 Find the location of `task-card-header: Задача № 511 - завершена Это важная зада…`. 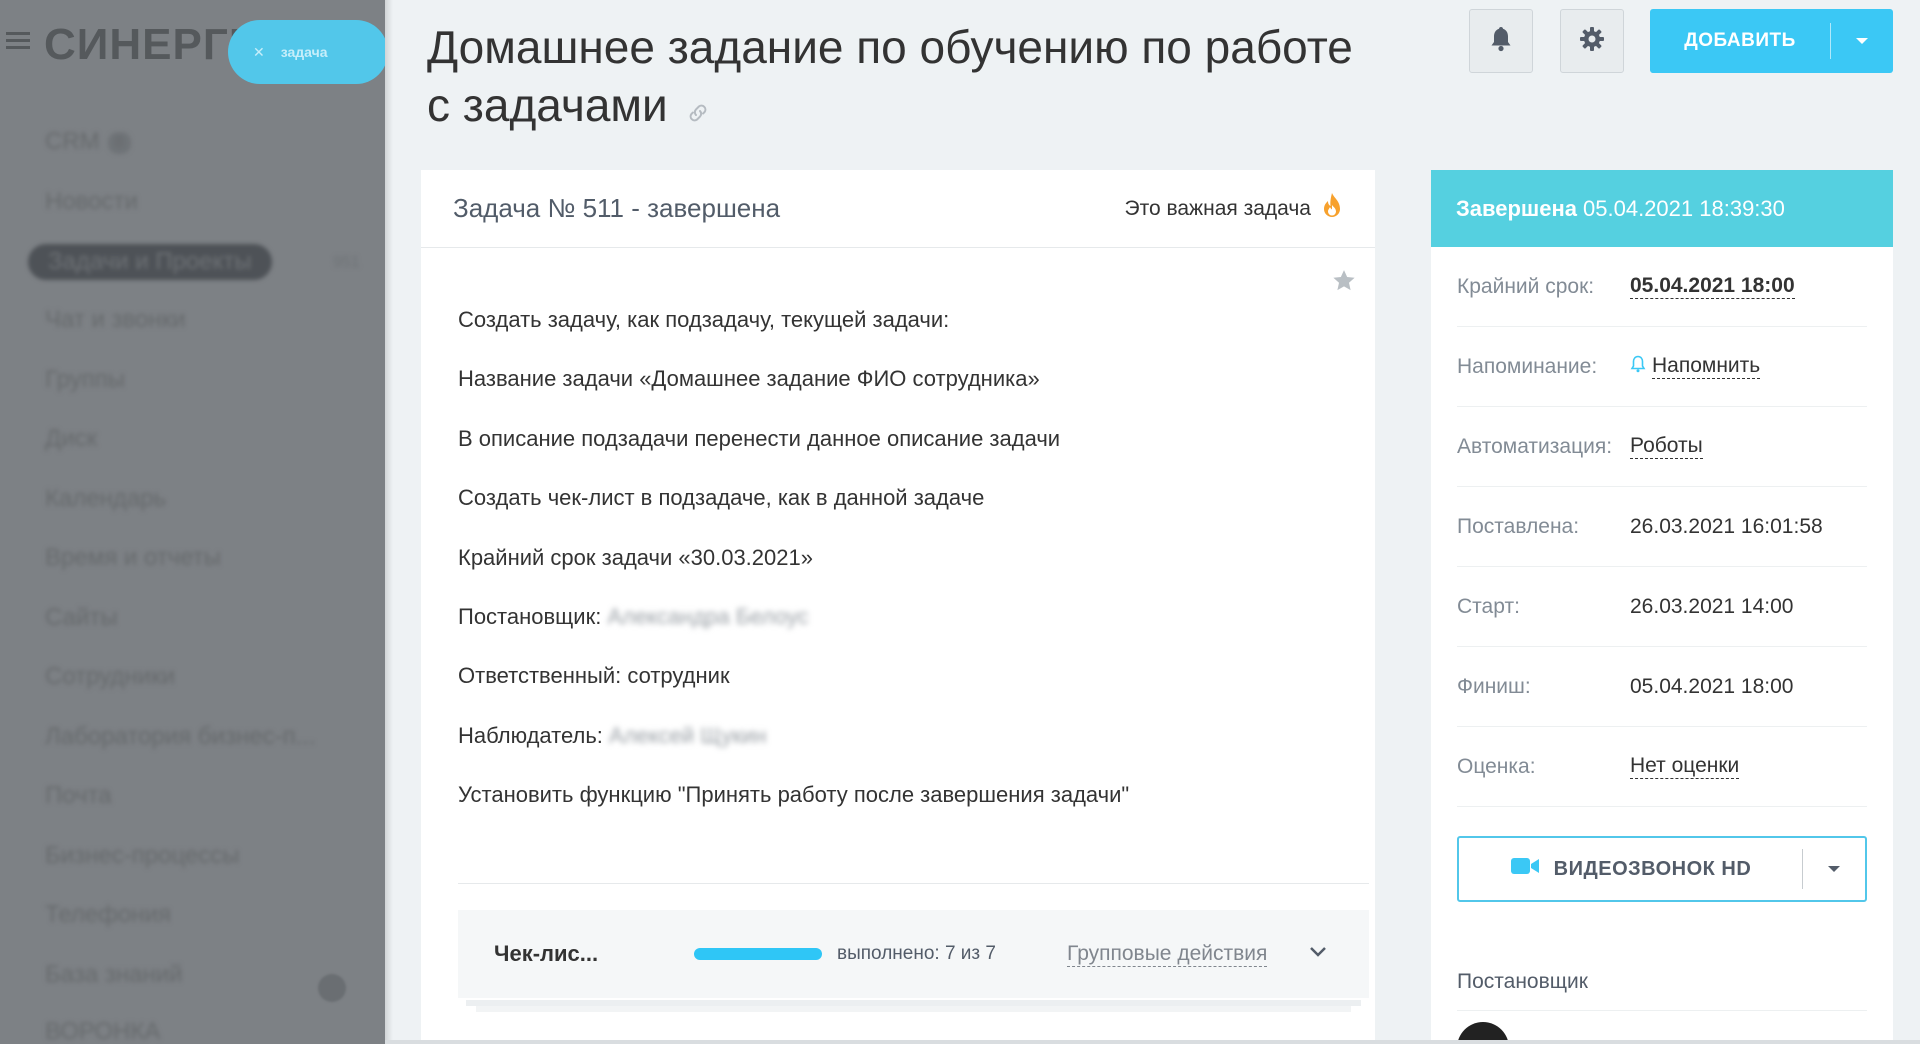

task-card-header: Задача № 511 - завершена Это важная зада… is located at coordinates (898, 209).